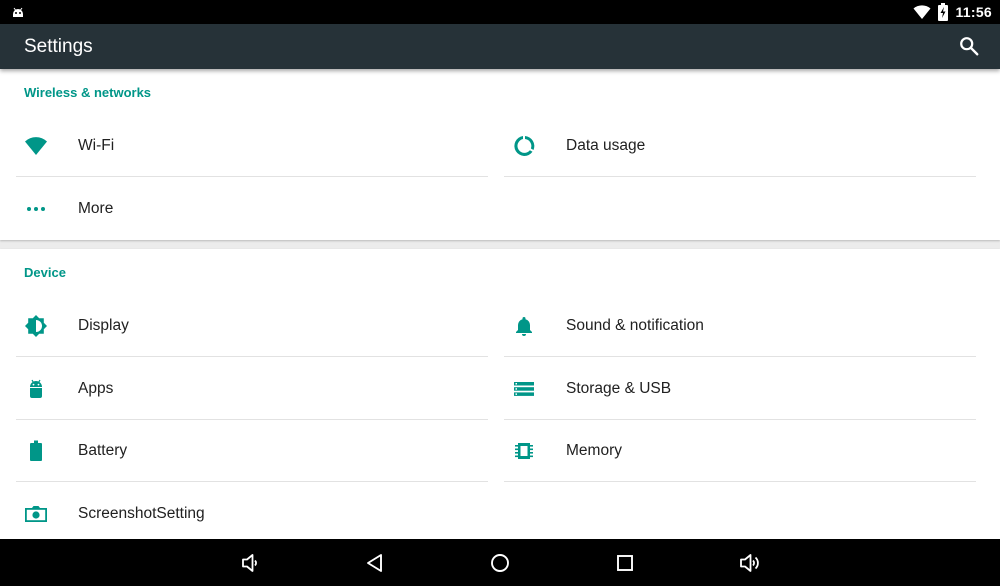 The image size is (1000, 586). What do you see at coordinates (740, 451) in the screenshot?
I see `settings-item-memory: Memory` at bounding box center [740, 451].